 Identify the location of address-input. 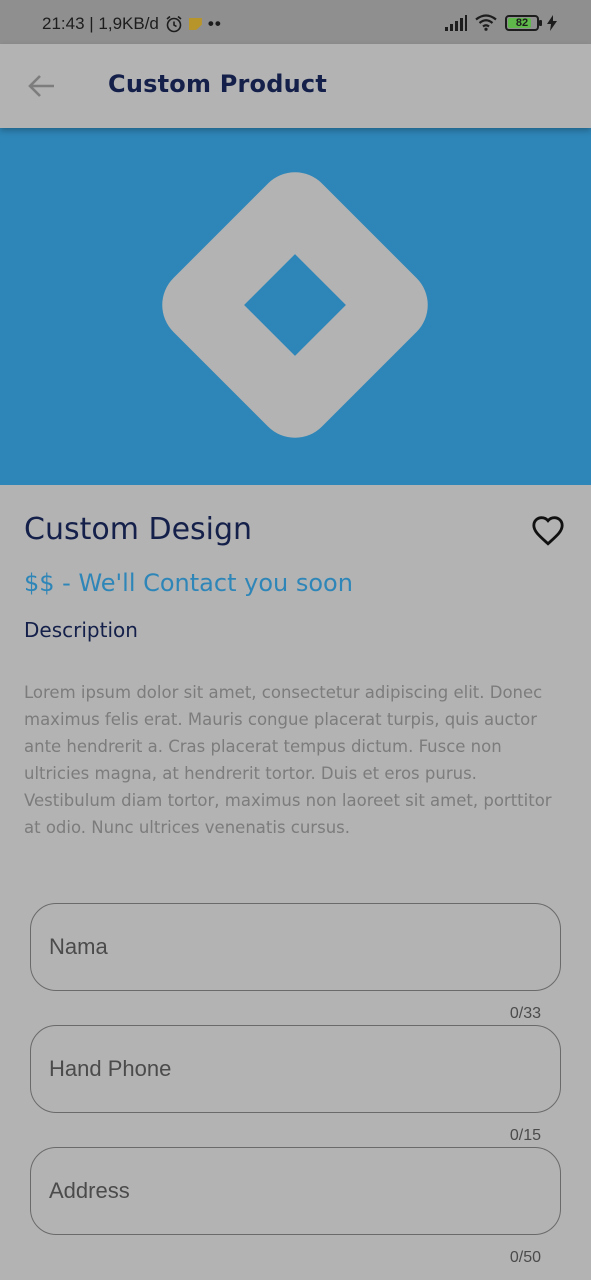
(295, 1191).